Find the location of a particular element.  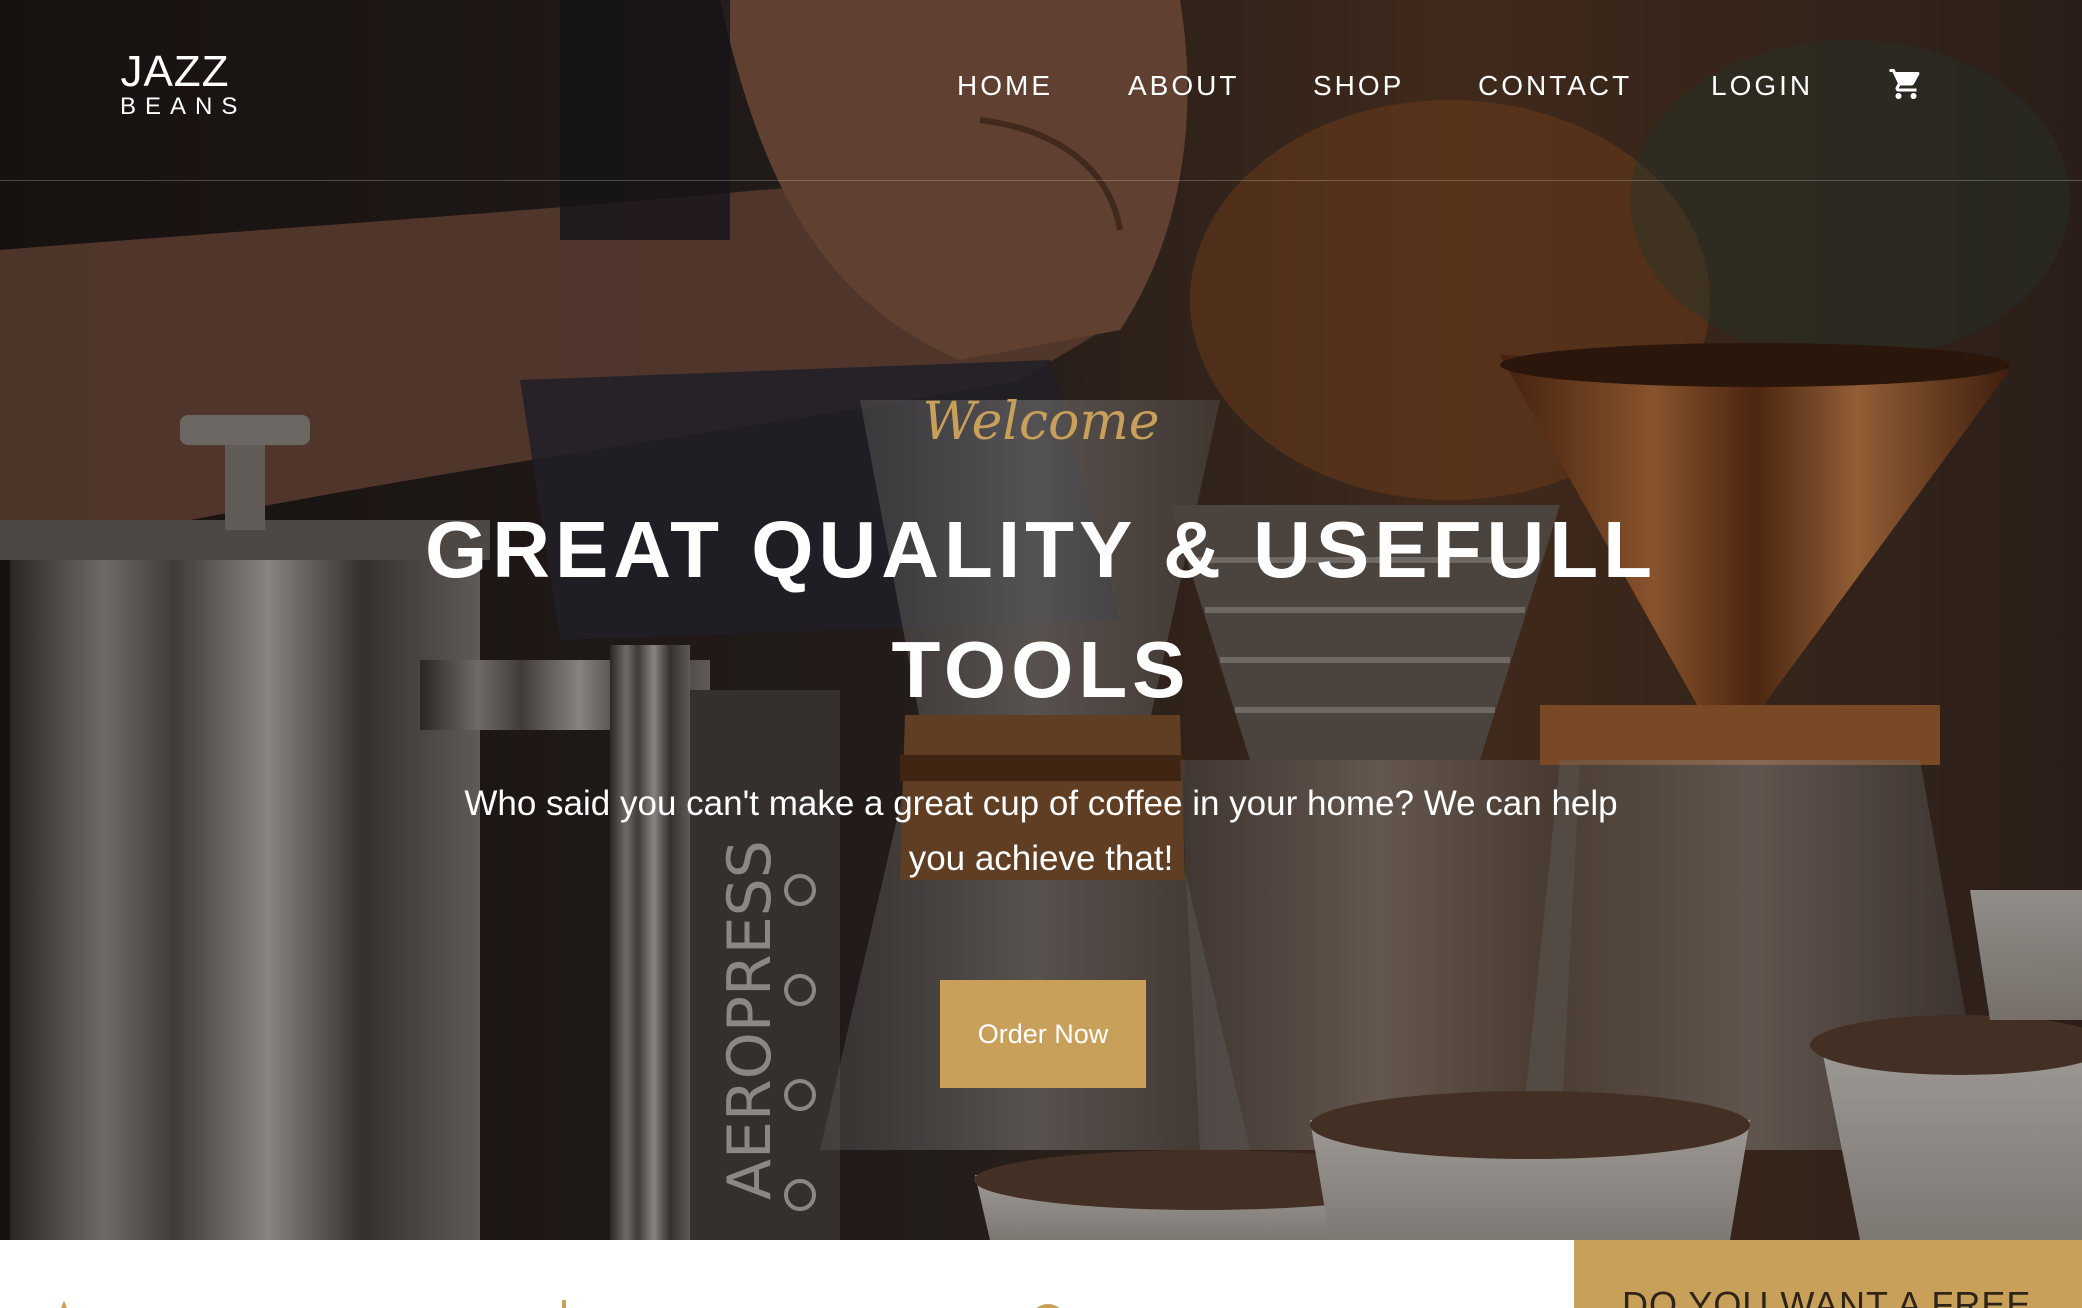

cart-icon is located at coordinates (1906, 84).